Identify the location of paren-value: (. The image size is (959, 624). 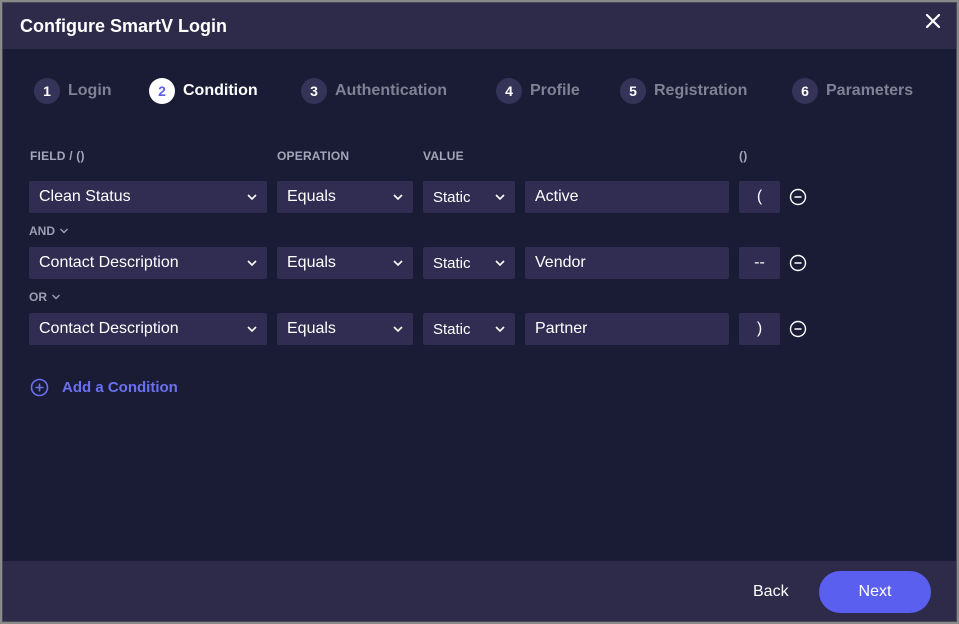
(759, 196).